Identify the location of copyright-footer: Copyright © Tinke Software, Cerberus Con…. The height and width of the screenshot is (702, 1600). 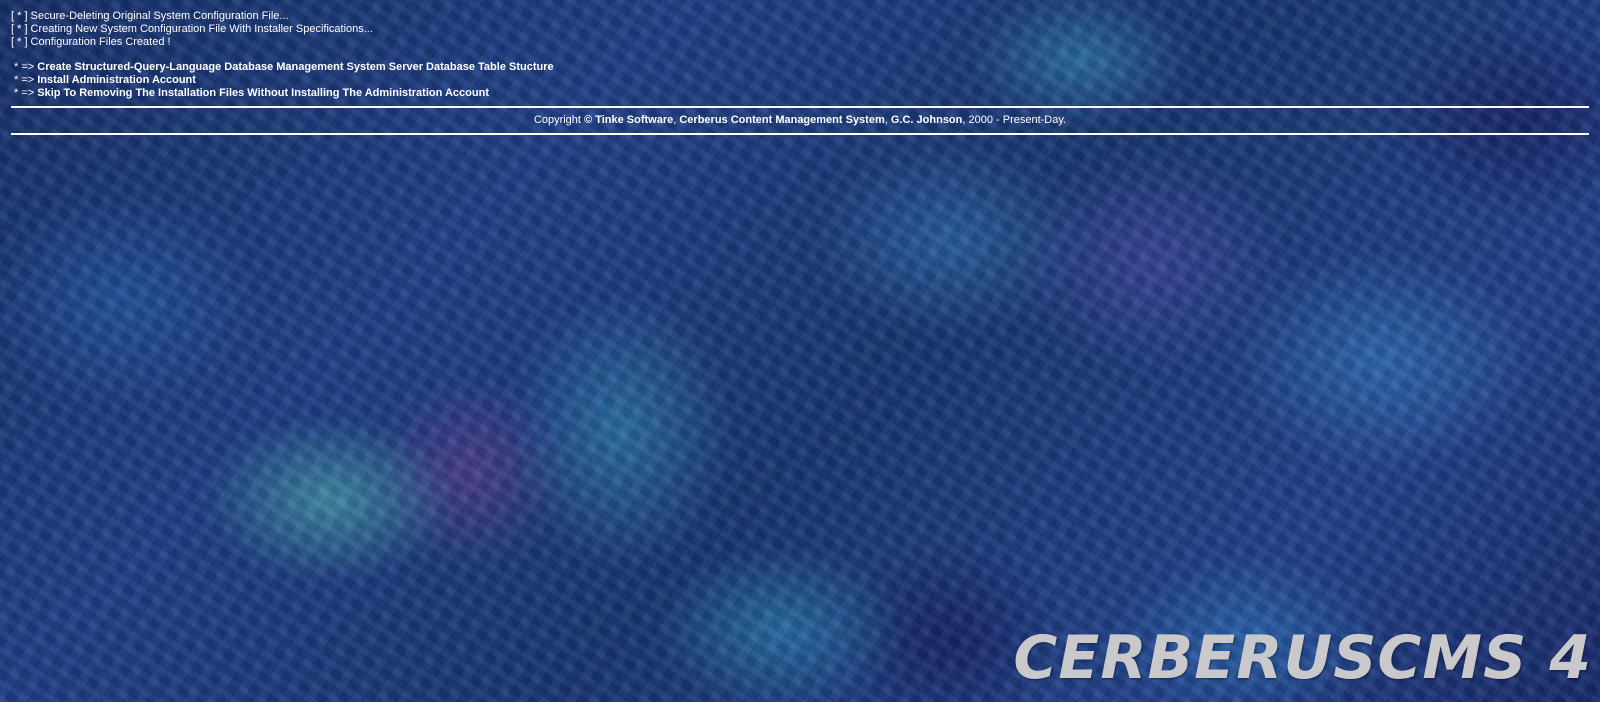
(800, 120).